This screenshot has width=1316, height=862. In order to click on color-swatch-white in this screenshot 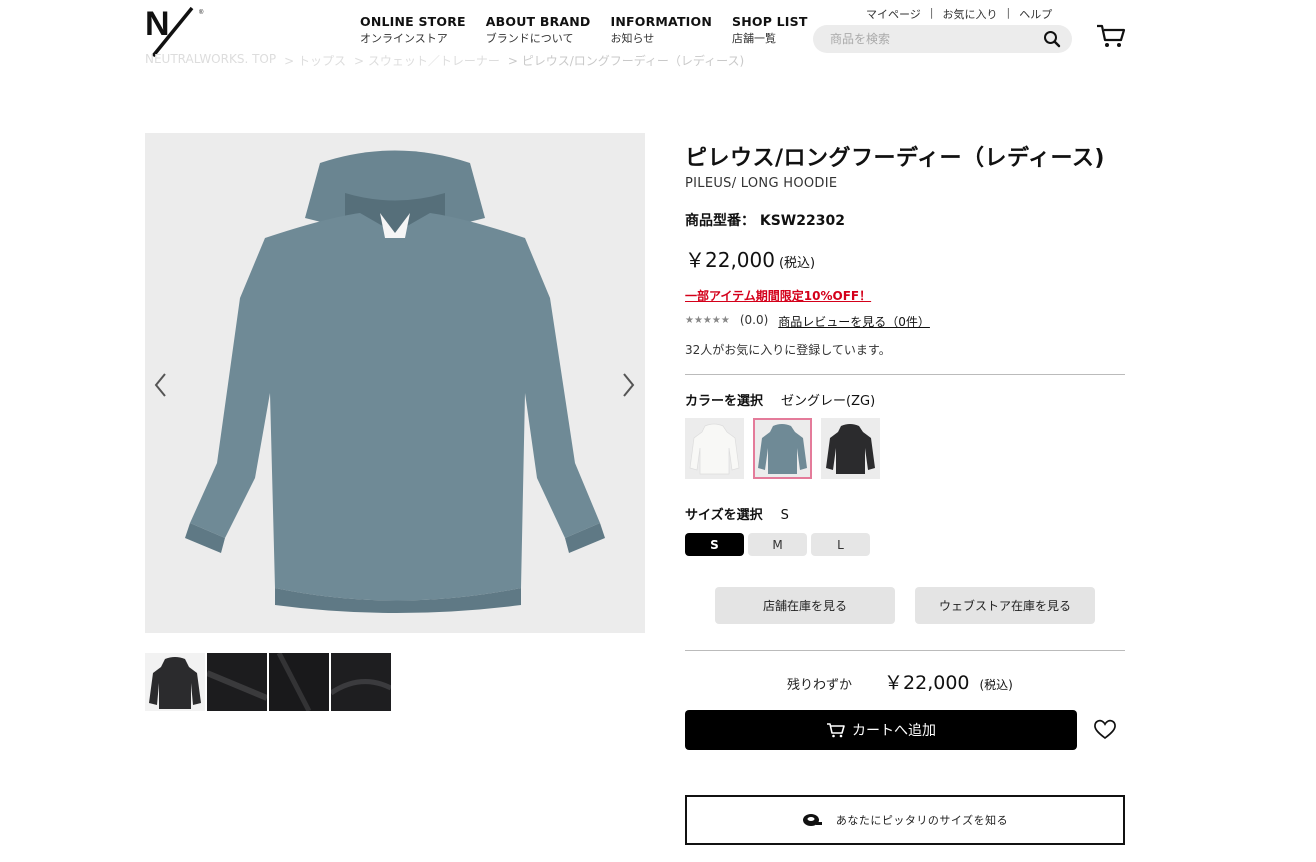, I will do `click(714, 448)`.